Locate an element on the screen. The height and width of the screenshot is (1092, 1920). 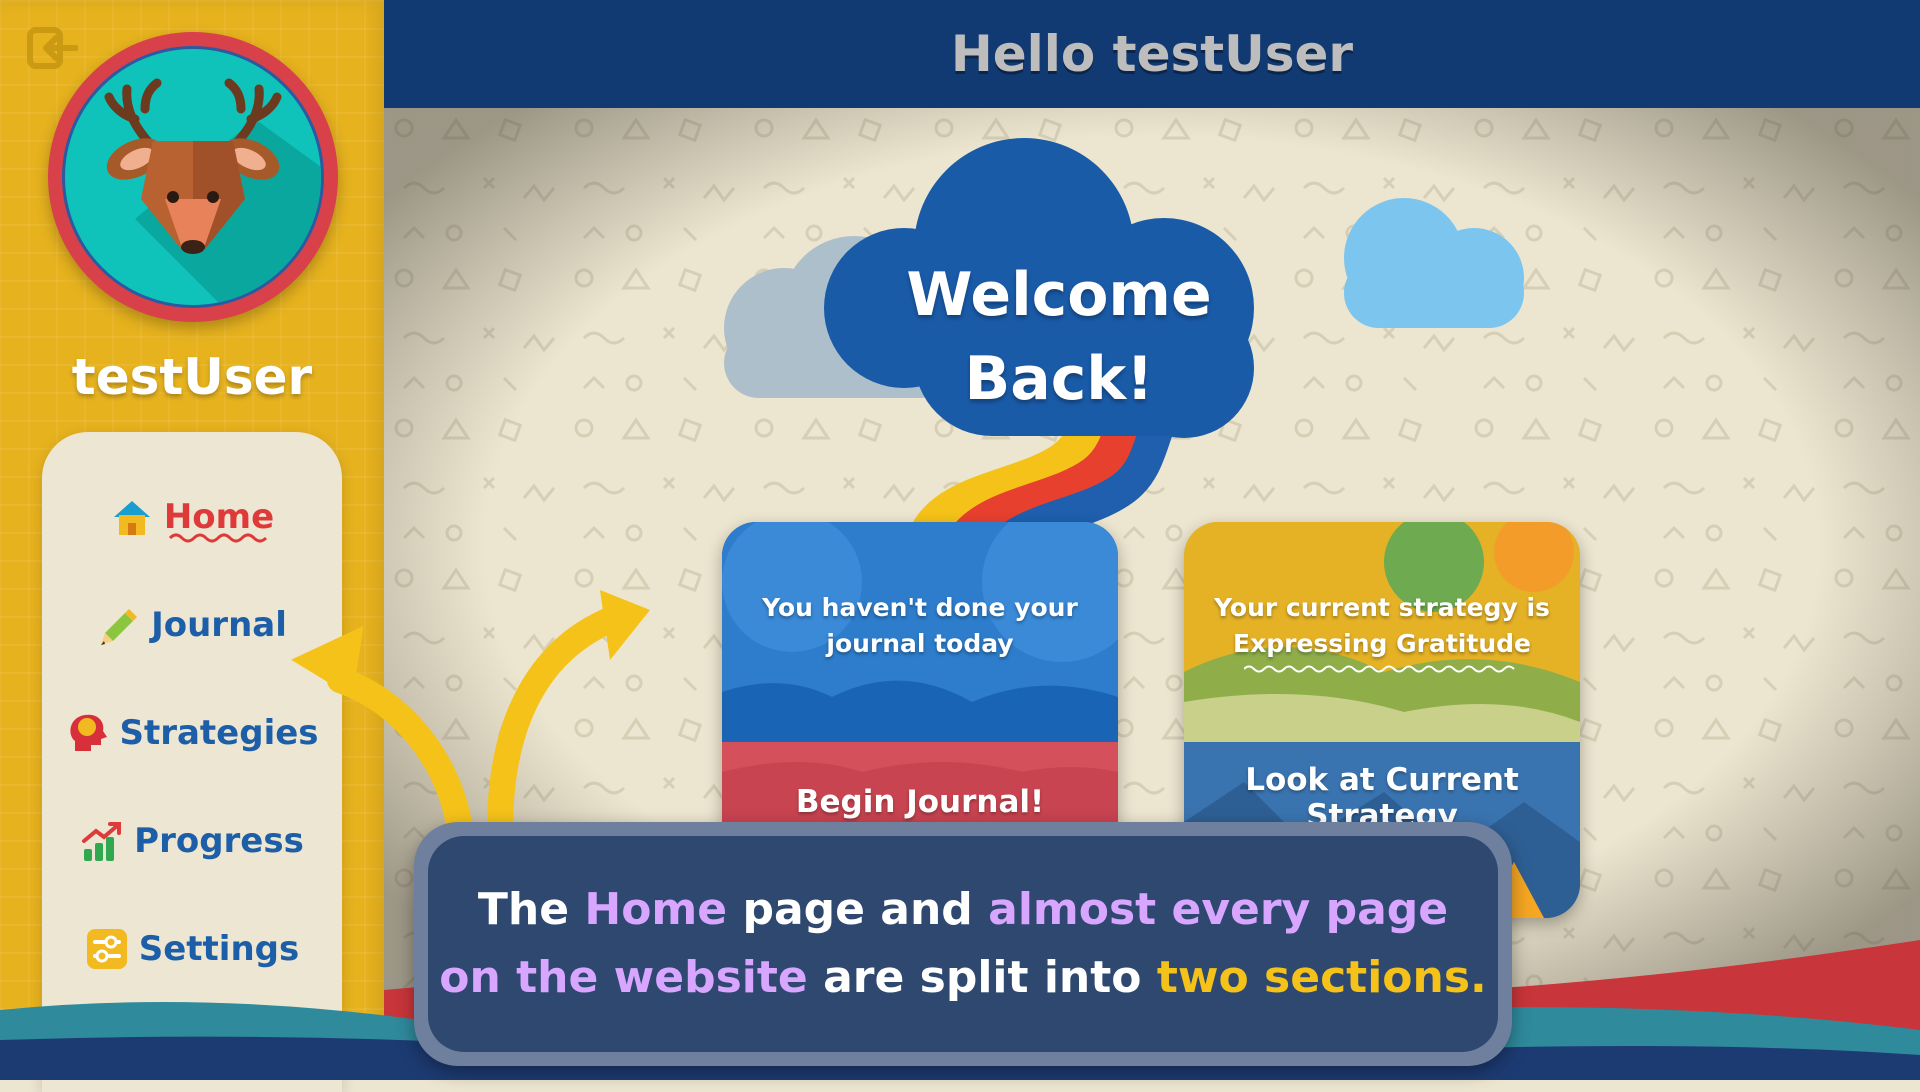
deer-avatar-icon is located at coordinates (193, 177).